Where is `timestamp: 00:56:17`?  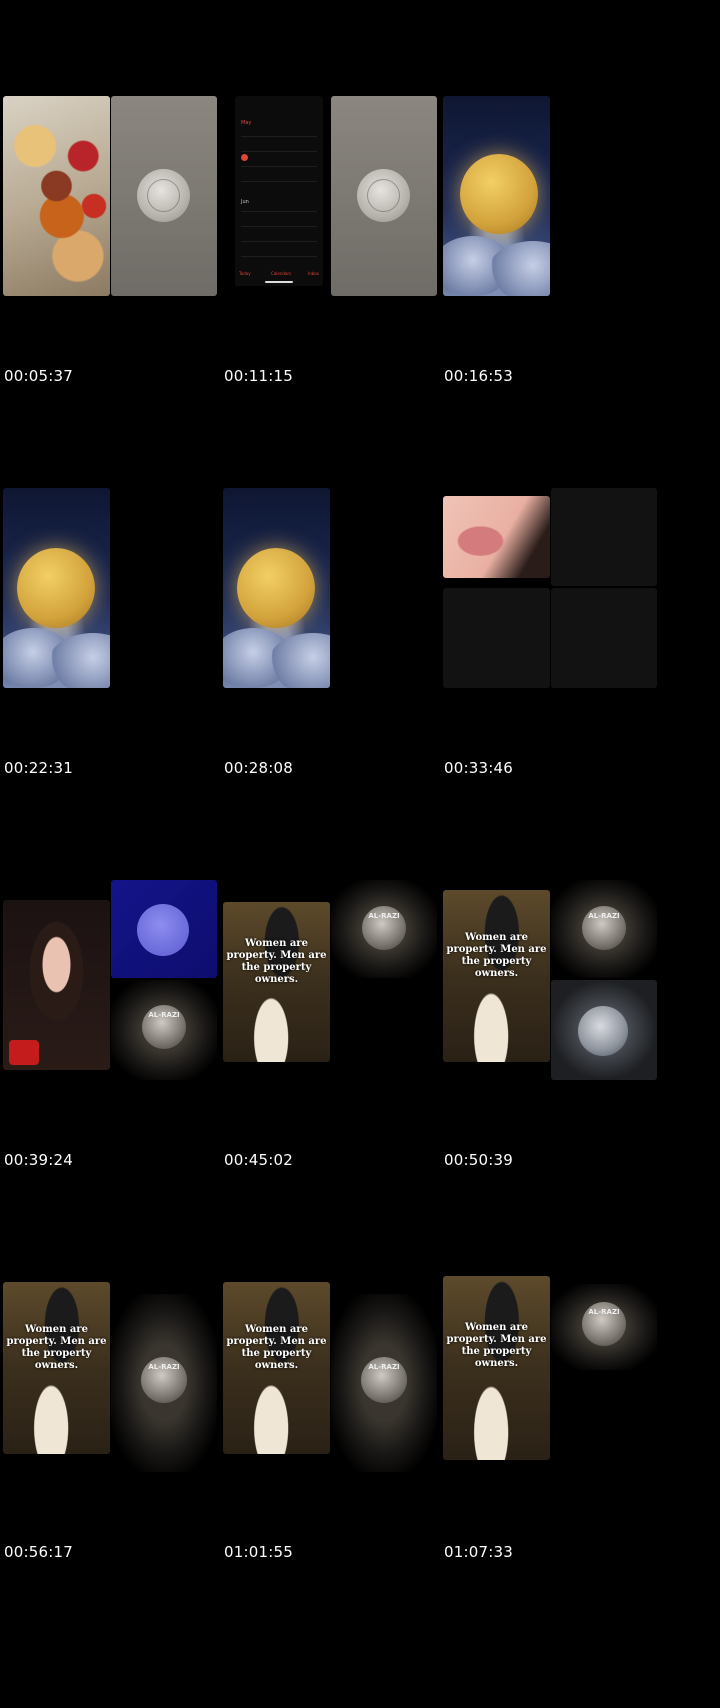
timestamp: 00:56:17 is located at coordinates (38, 1552).